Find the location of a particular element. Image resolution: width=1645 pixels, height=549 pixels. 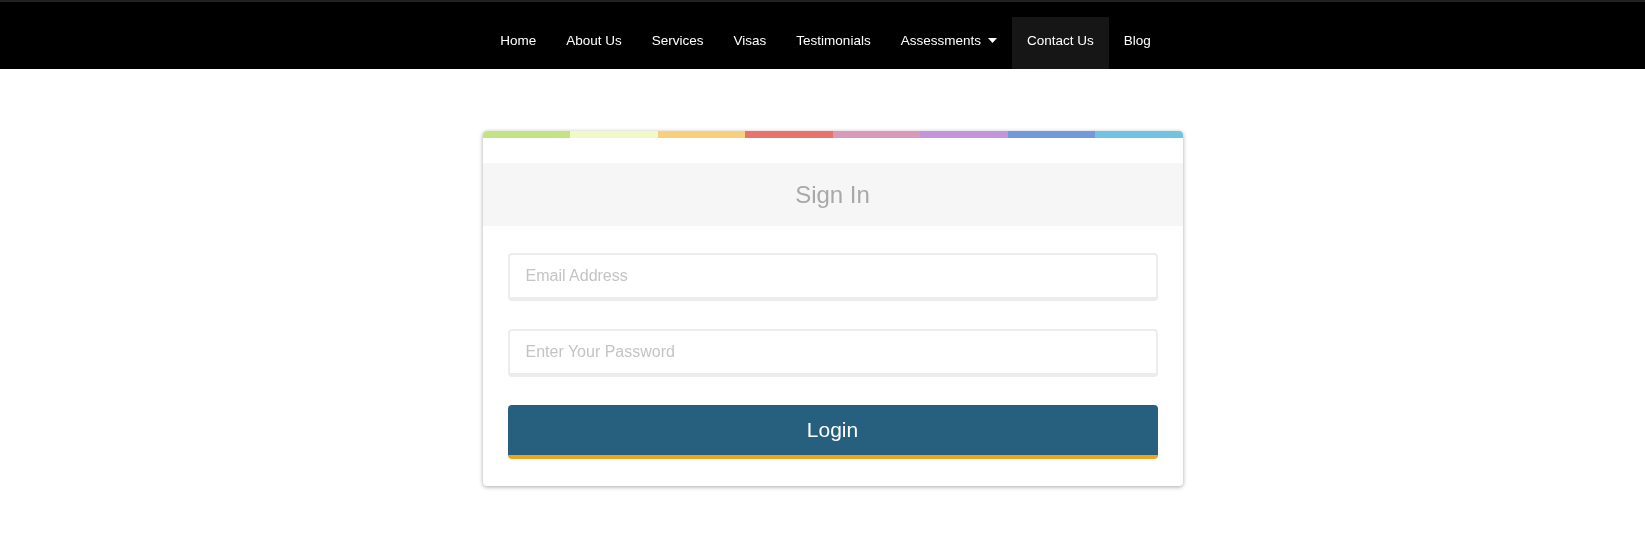

login-button: Login is located at coordinates (832, 432).